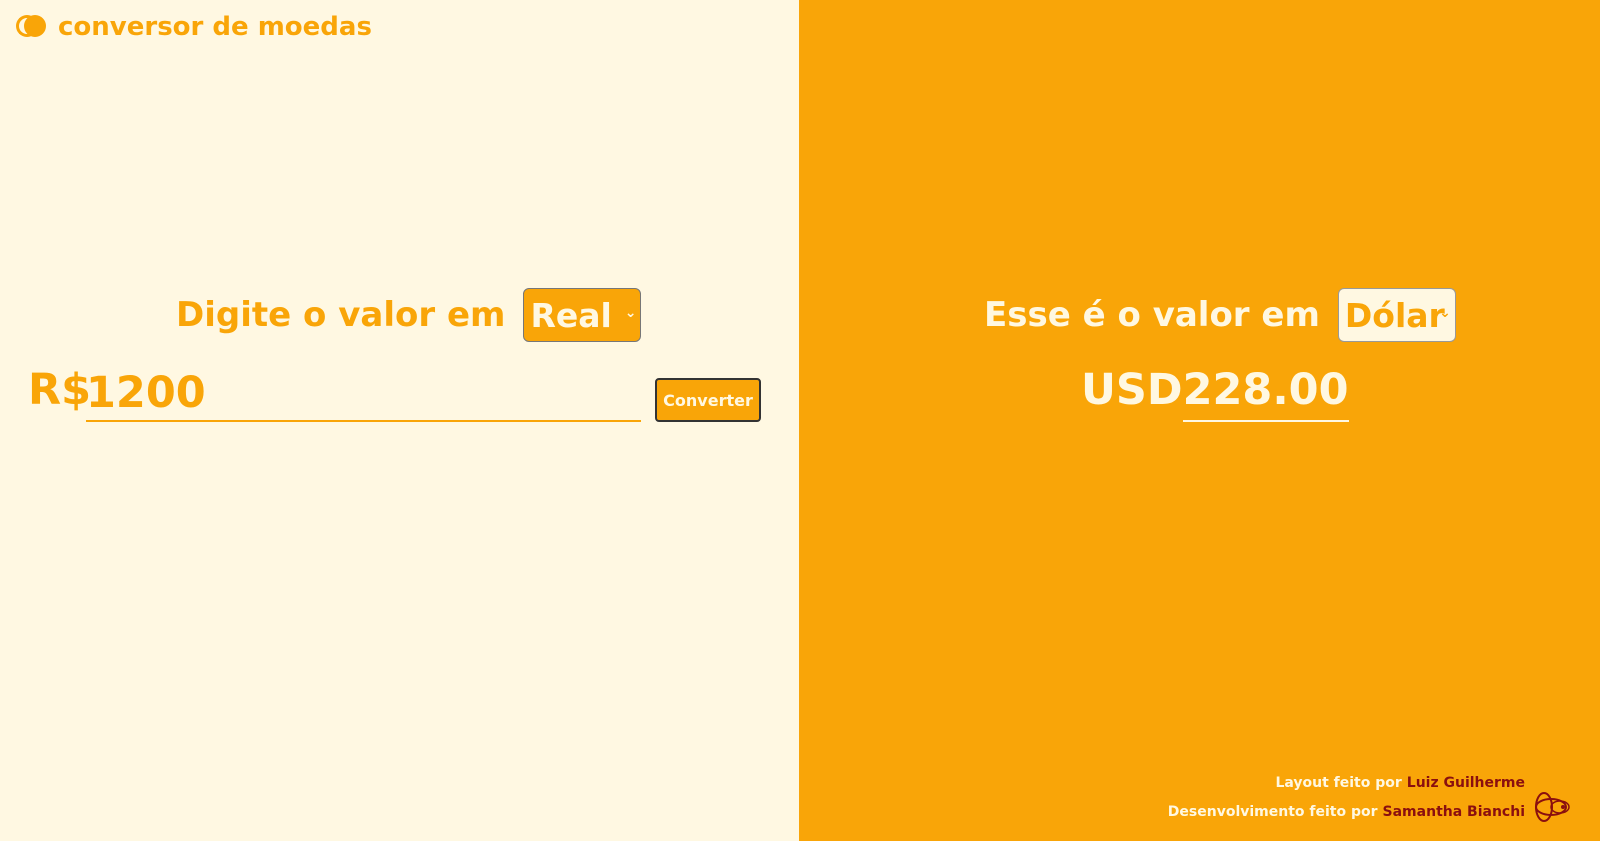 Image resolution: width=1600 pixels, height=841 pixels. Describe the element at coordinates (60, 390) in the screenshot. I see `source-currency-symbol: R$` at that location.